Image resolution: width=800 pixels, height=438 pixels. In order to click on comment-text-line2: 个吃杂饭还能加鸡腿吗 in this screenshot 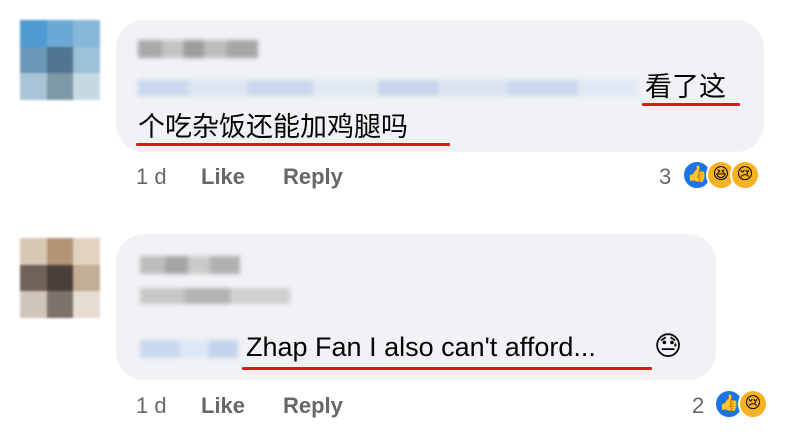, I will do `click(273, 127)`.